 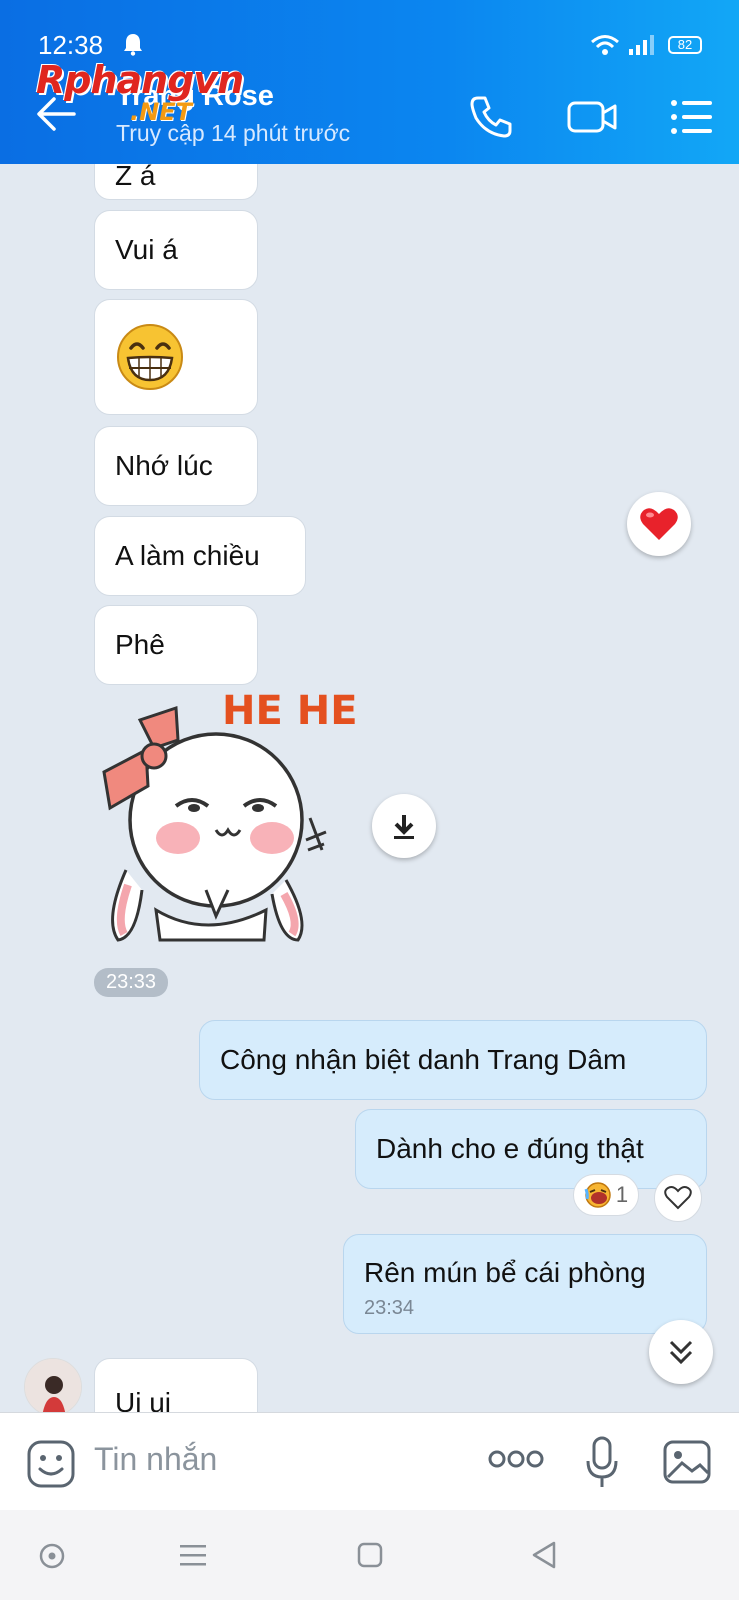 I want to click on incoming-message: Vui á, so click(x=176, y=250).